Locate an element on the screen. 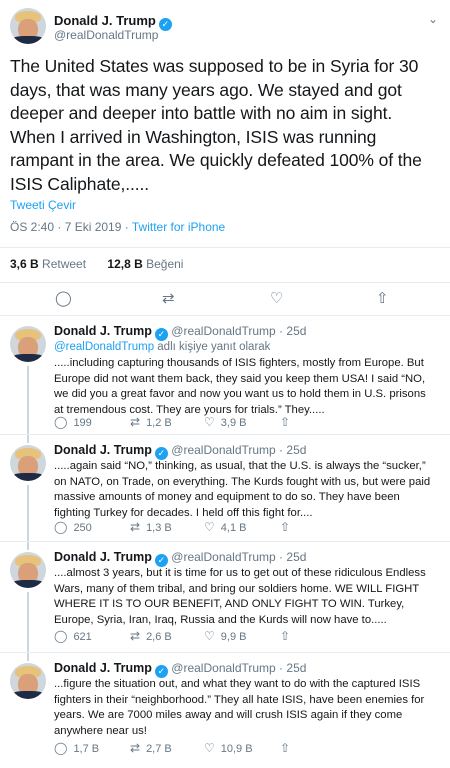 The image size is (450, 768). reply-action: ◯ 250 is located at coordinates (73, 527).